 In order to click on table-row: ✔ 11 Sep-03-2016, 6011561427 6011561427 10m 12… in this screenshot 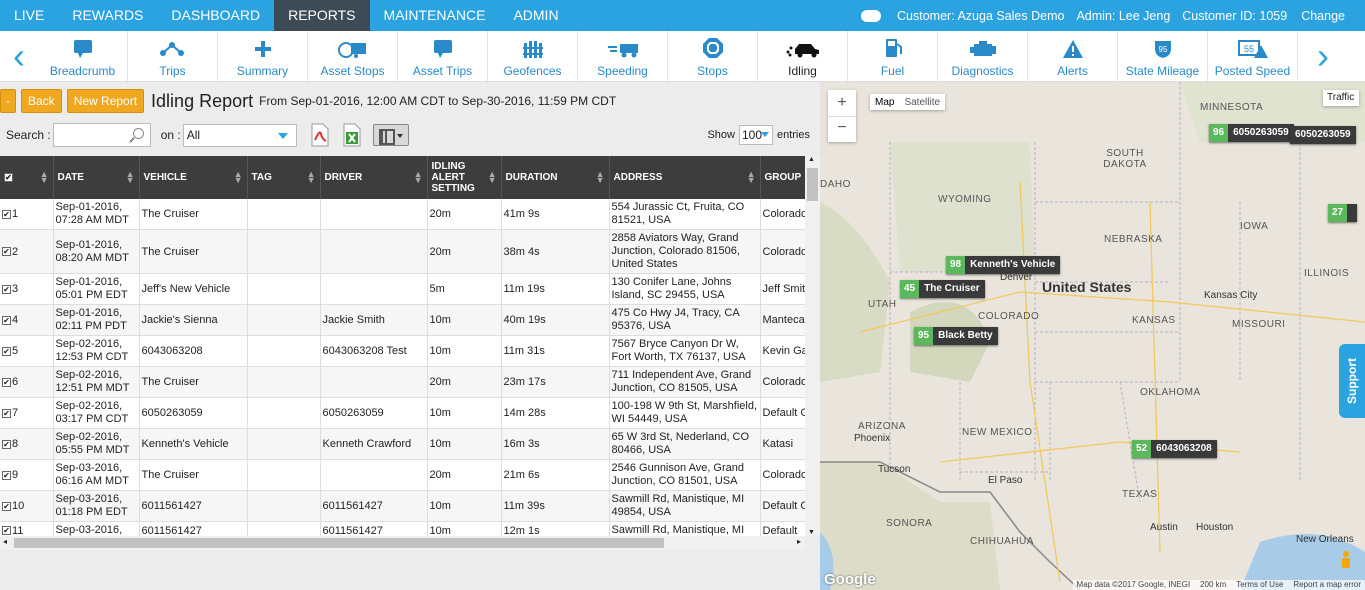, I will do `click(402, 528)`.